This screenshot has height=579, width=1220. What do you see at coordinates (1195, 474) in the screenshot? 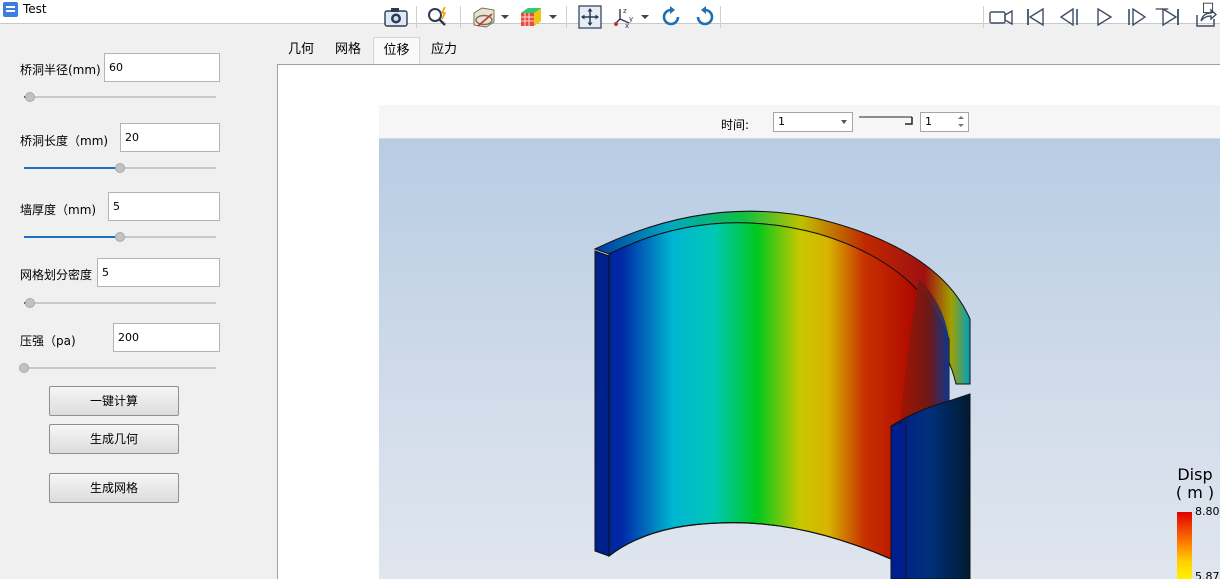
I see `legend-title-line1: Disp` at bounding box center [1195, 474].